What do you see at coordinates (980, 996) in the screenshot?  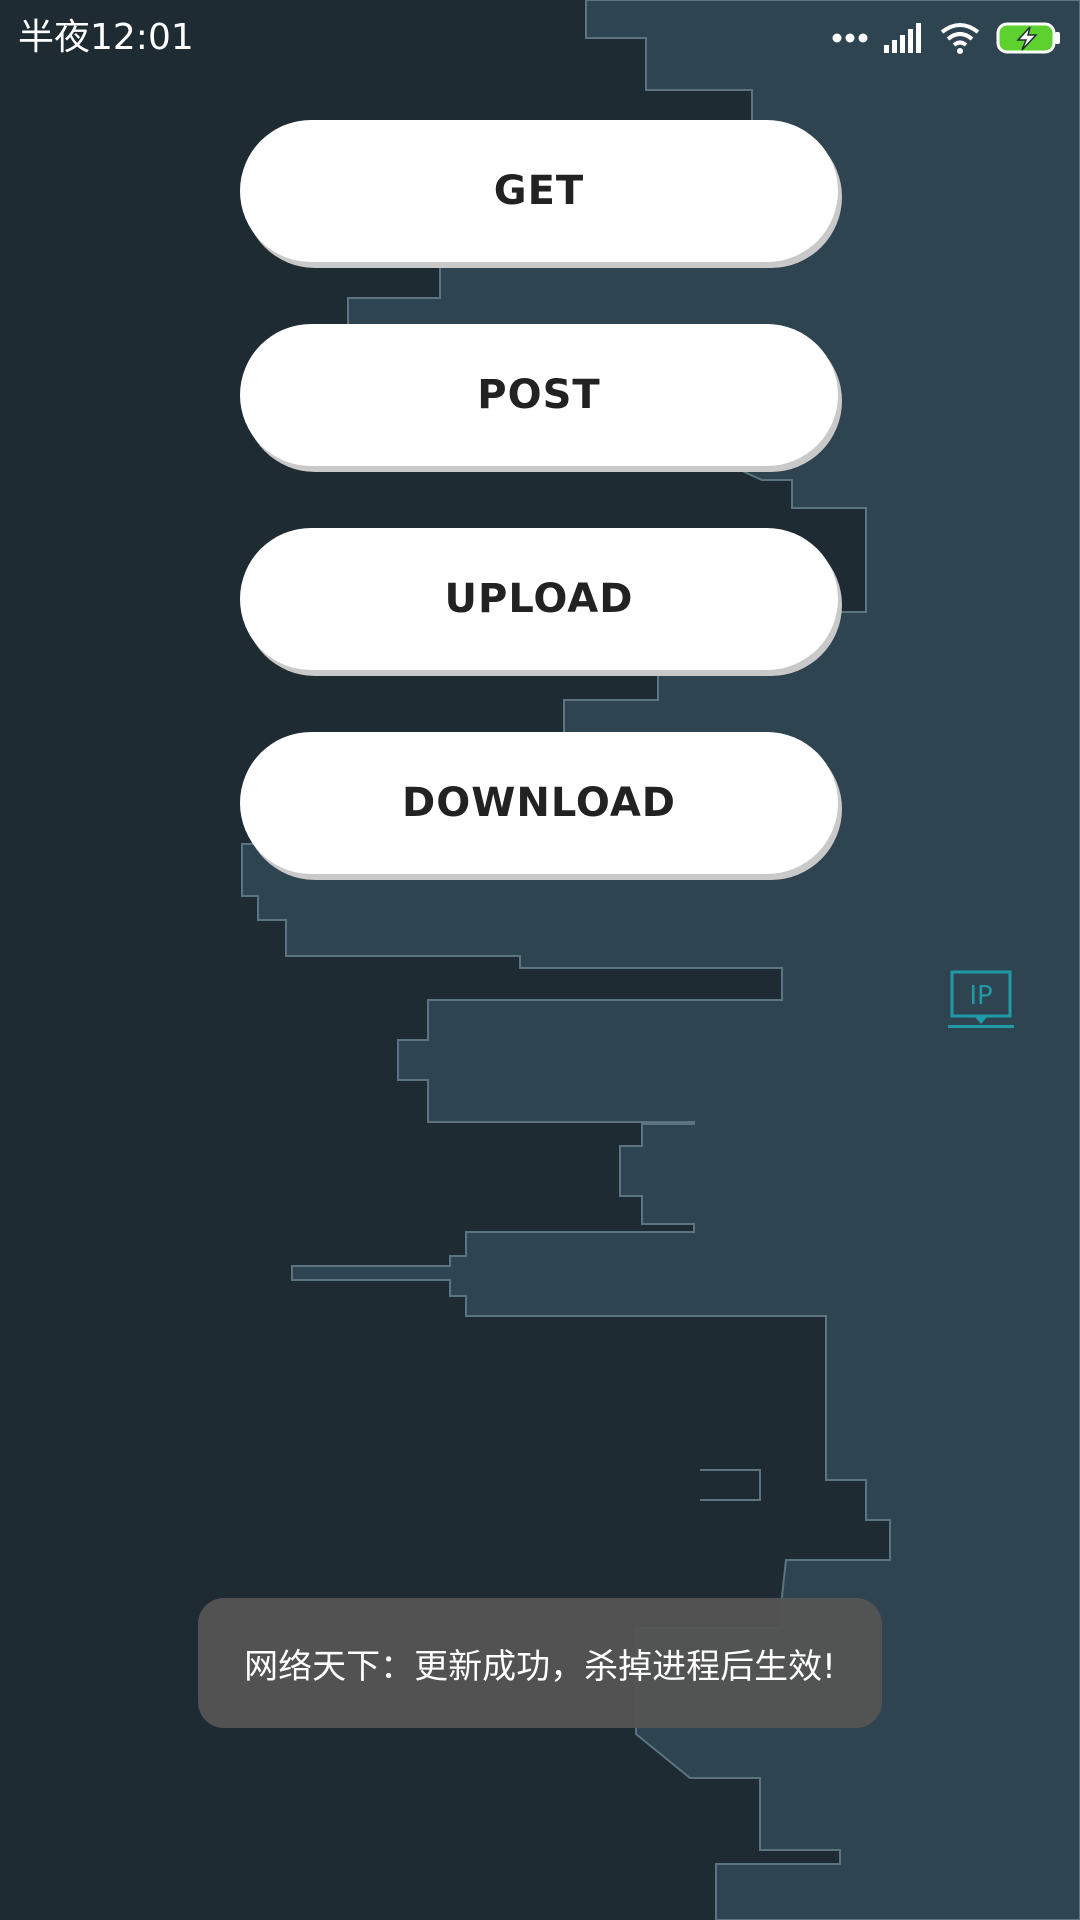 I see `ip-label: IP` at bounding box center [980, 996].